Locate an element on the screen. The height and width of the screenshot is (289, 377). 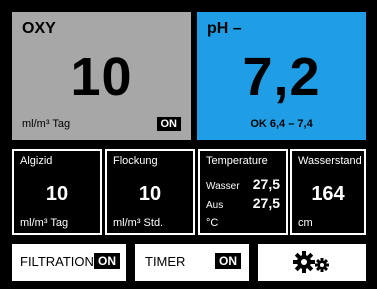
wasserstand-card: Wasserstand 164 cm is located at coordinates (328, 192).